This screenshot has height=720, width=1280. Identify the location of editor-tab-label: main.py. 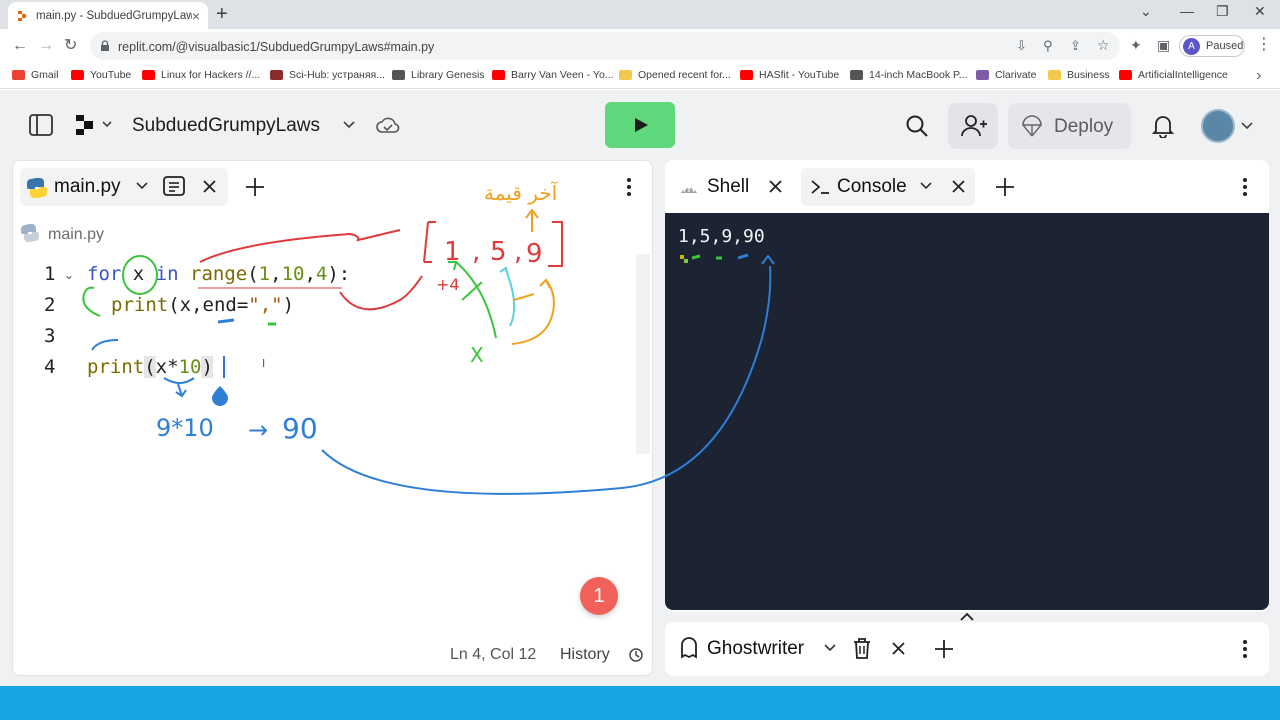
(87, 186).